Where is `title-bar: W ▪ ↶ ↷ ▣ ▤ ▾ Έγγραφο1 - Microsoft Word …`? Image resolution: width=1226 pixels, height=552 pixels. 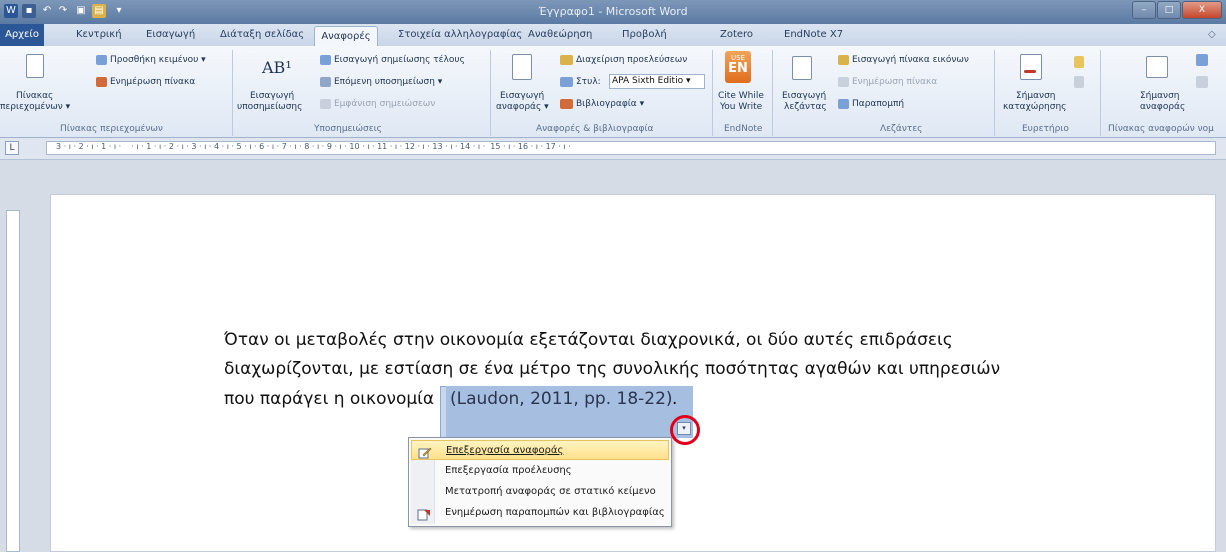
title-bar: W ▪ ↶ ↷ ▣ ▤ ▾ Έγγραφο1 - Microsoft Word … is located at coordinates (613, 12).